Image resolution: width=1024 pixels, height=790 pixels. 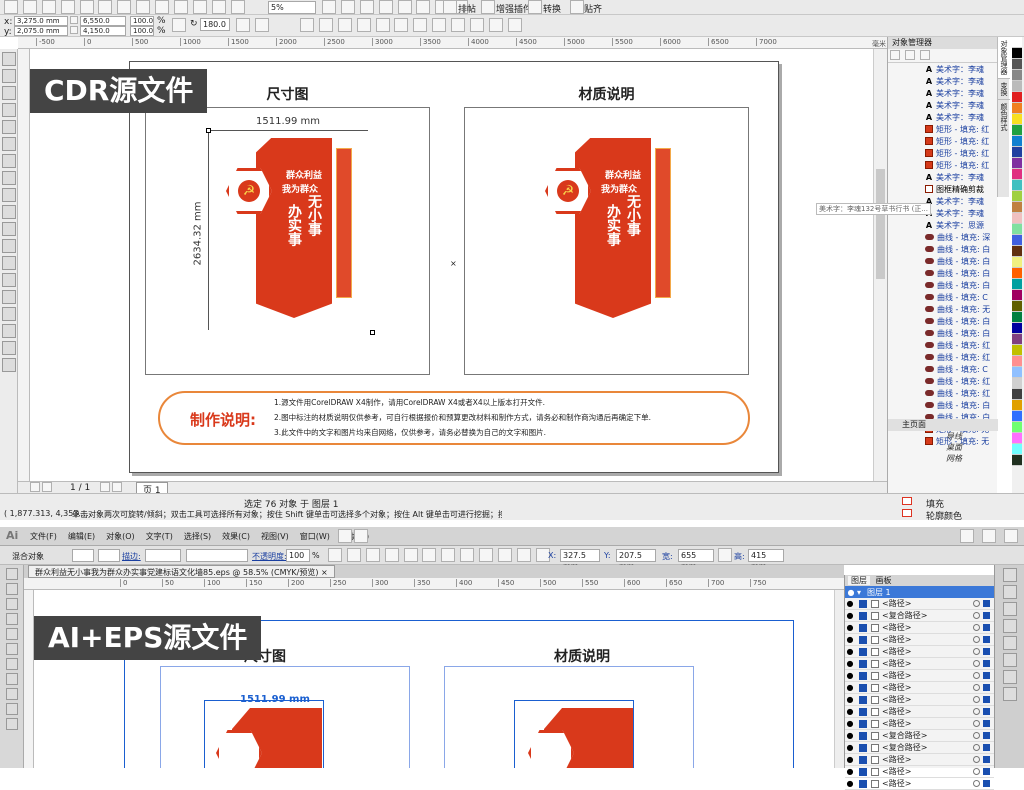 I want to click on cdr-vertical-scrollbar, so click(x=880, y=265).